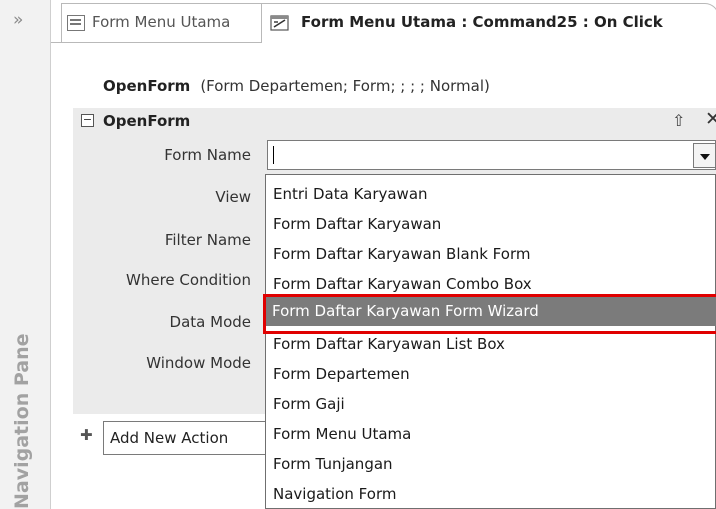  I want to click on delete-action-icon: ✕, so click(710, 119).